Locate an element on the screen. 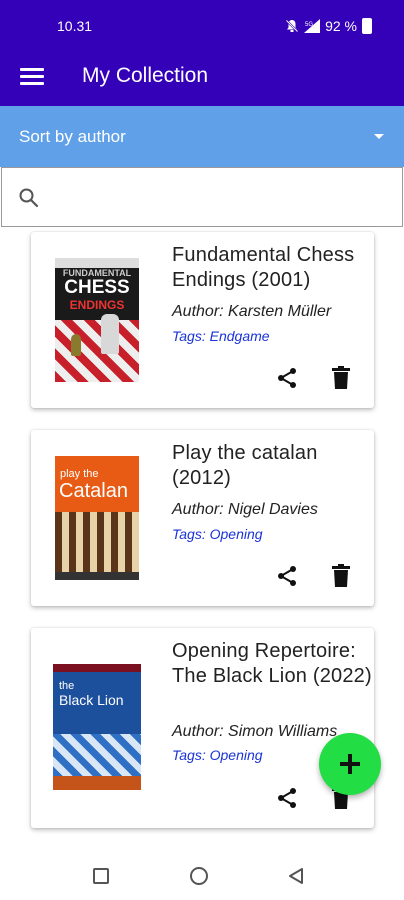 The image size is (404, 900). book-title: Play the catalan (2012) is located at coordinates (245, 465).